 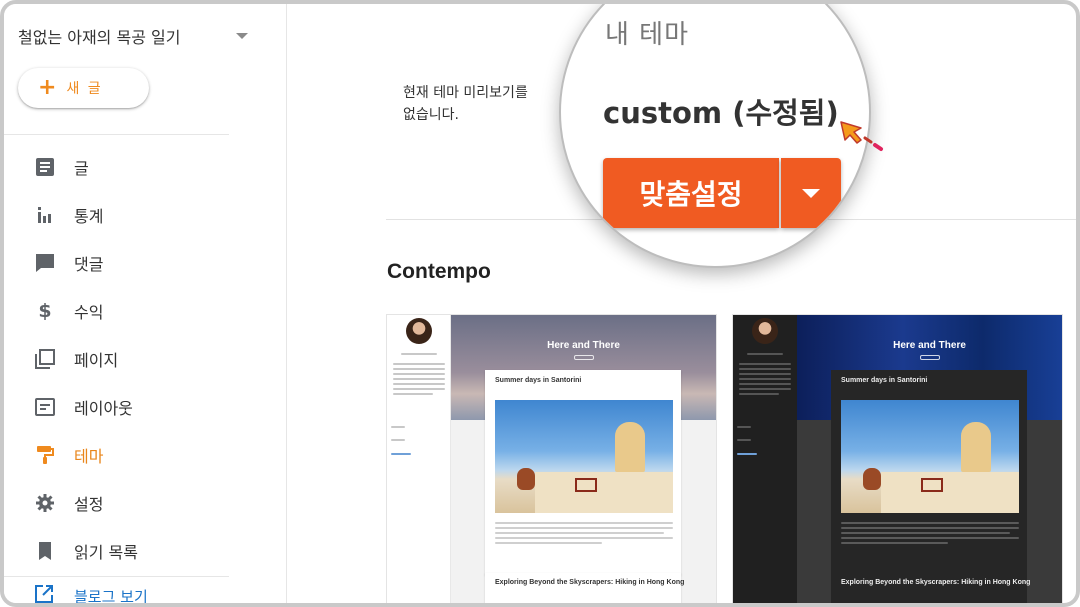 What do you see at coordinates (145, 215) in the screenshot?
I see `sidebar-item-stats: 통계` at bounding box center [145, 215].